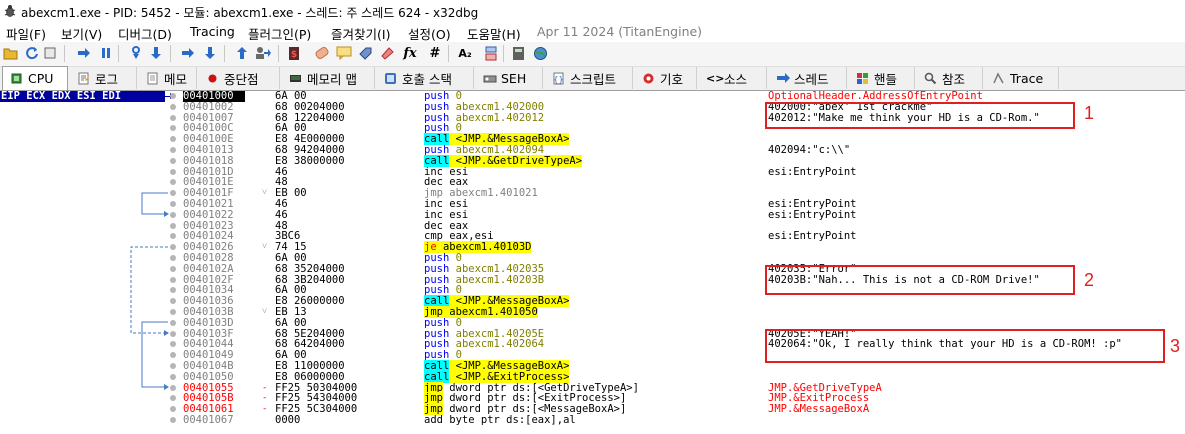  I want to click on disasm-row: 00401067 0000 add byte ptr ds:[eax],al, so click(592, 420).